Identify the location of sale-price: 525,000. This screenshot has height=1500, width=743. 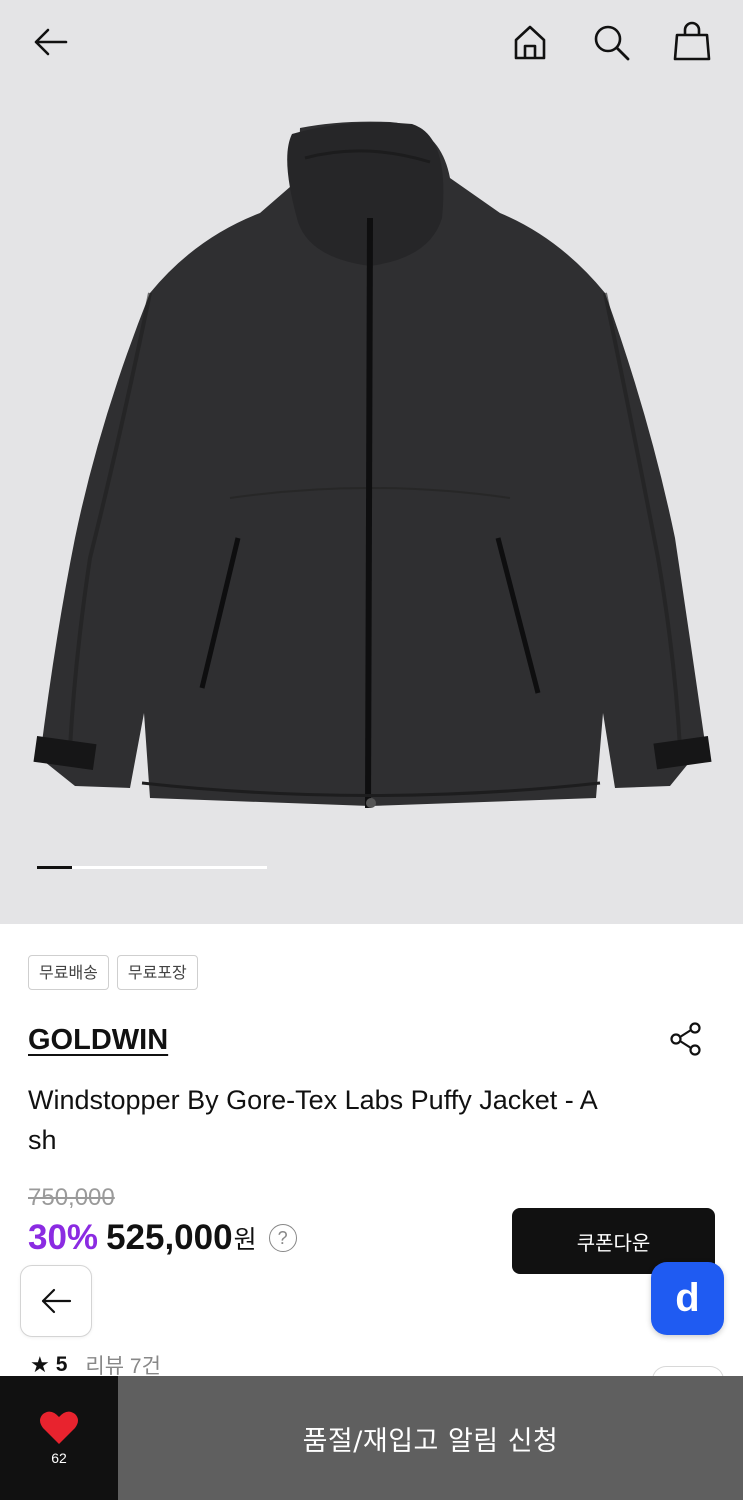
(169, 1237).